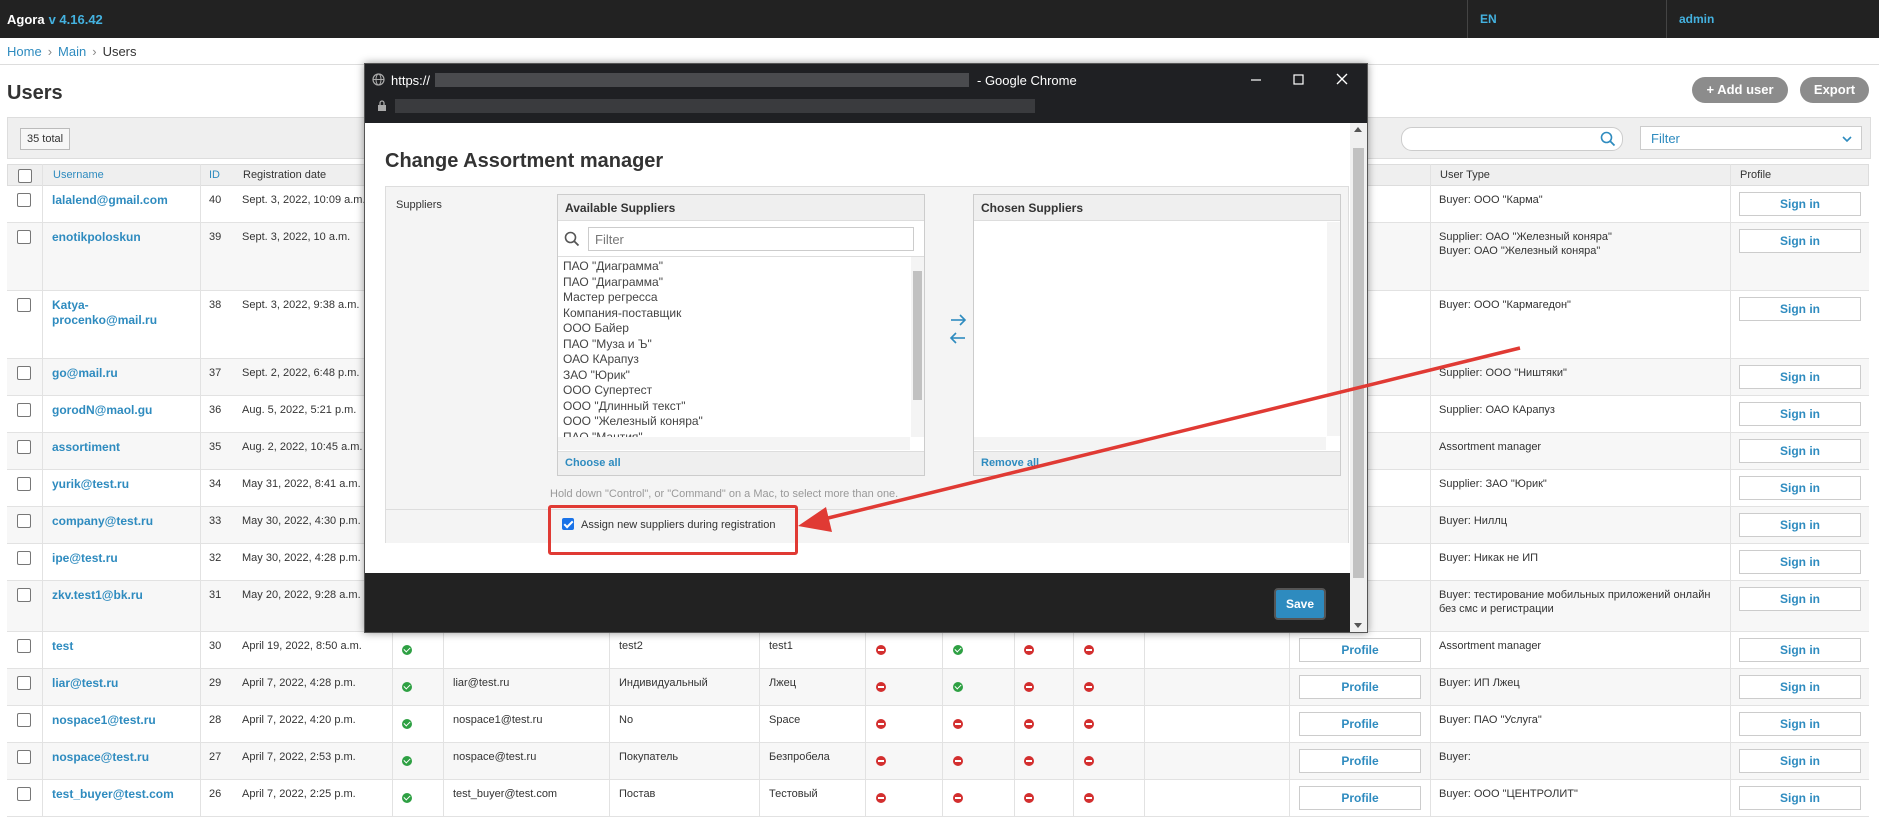 The width and height of the screenshot is (1879, 817). I want to click on select-all-checkbox, so click(25, 176).